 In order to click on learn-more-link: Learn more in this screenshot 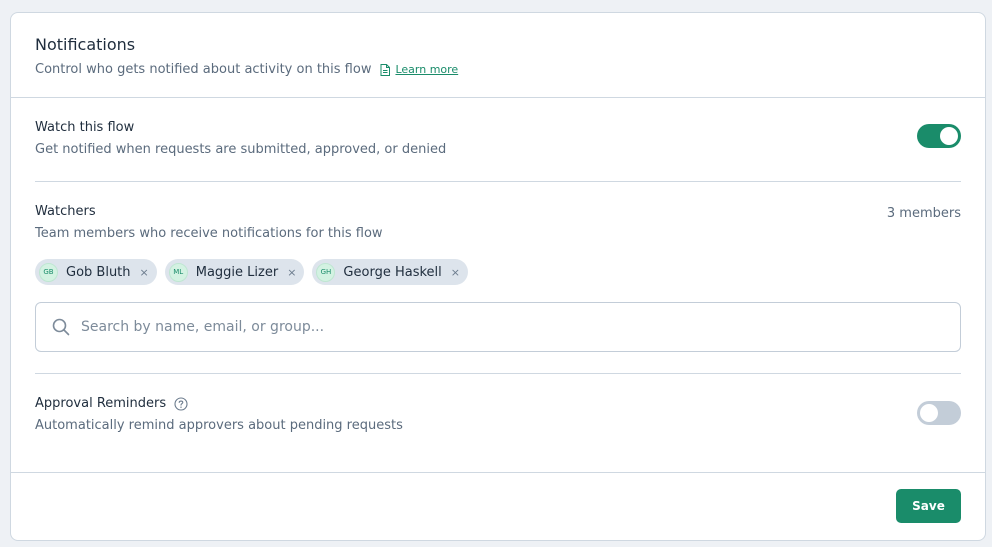, I will do `click(419, 69)`.